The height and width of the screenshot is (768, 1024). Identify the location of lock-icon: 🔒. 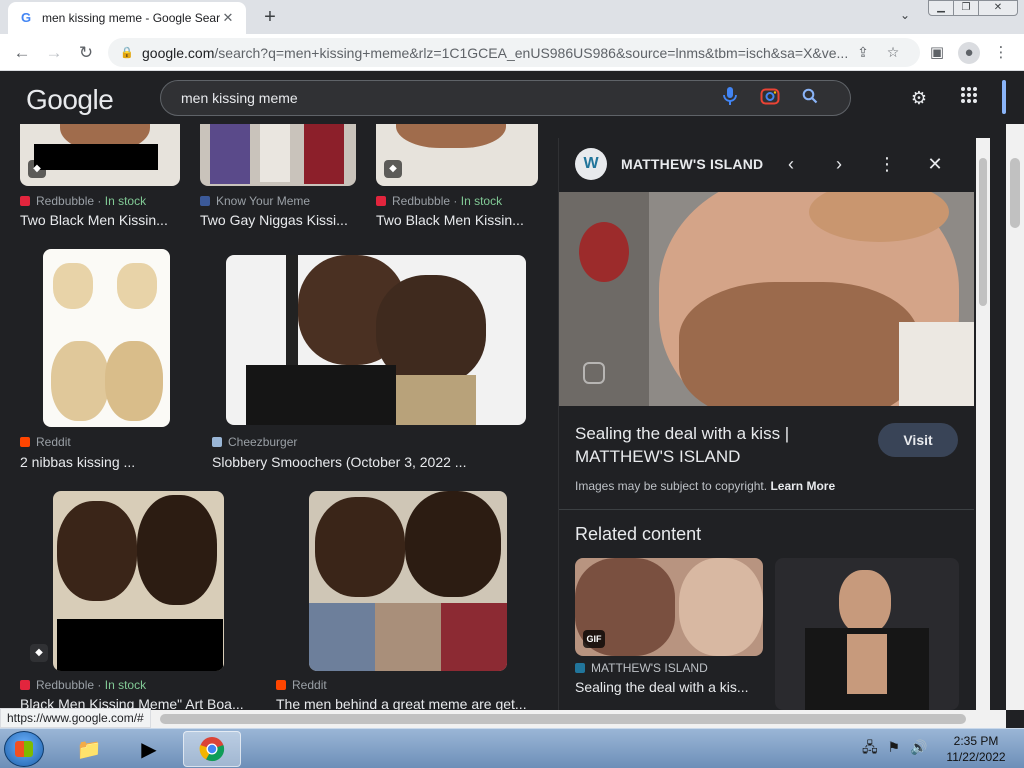
(129, 52).